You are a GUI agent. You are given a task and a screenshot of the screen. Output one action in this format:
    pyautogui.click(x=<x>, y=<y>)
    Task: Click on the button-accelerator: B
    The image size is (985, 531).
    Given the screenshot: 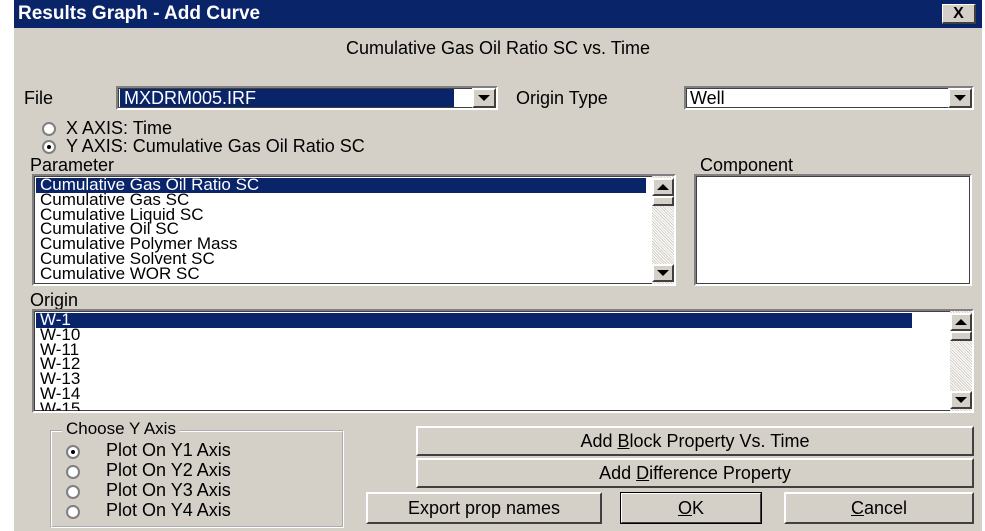 What is the action you would take?
    pyautogui.click(x=623, y=441)
    